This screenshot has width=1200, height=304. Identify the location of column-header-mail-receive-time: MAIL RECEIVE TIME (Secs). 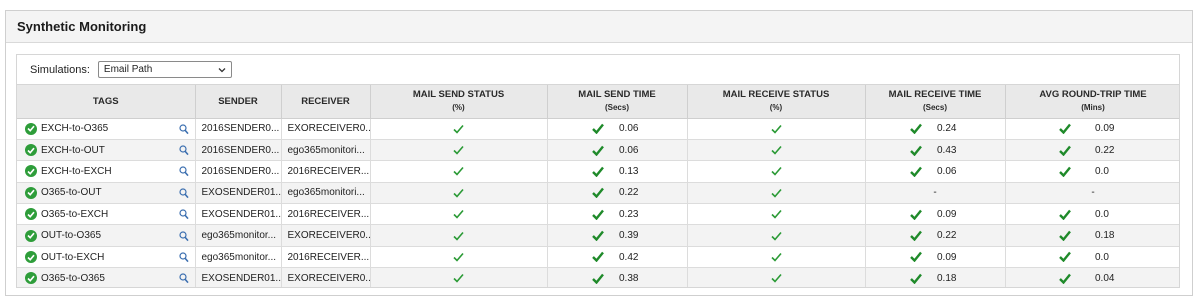
(935, 102).